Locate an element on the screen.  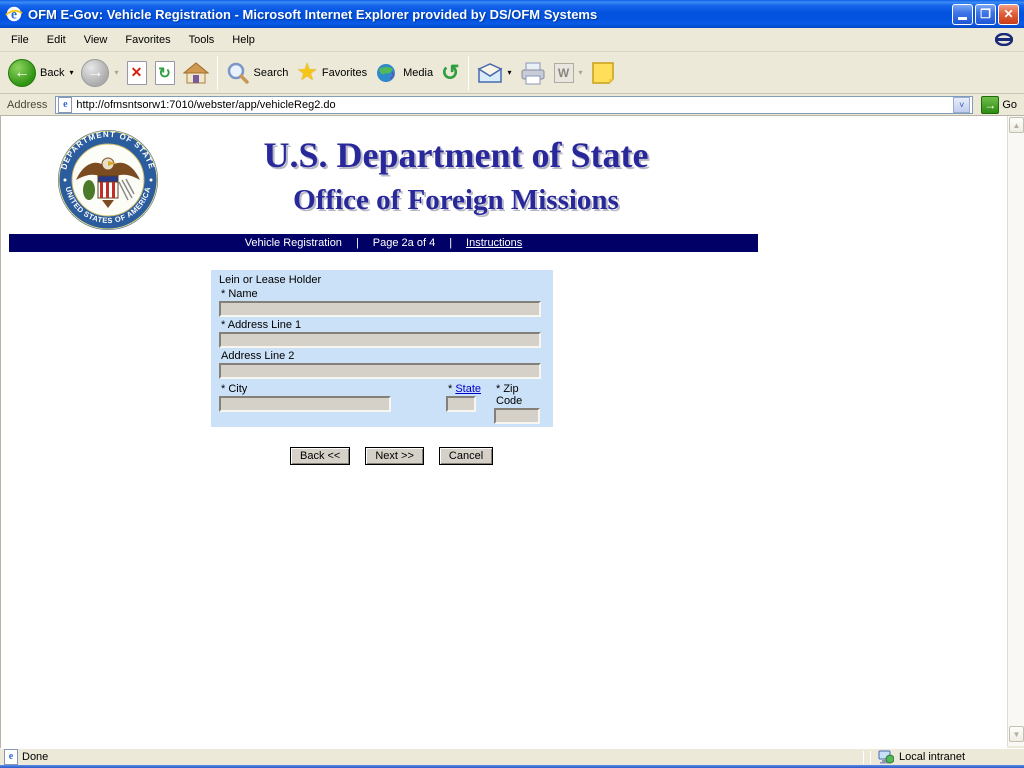
mail-button: ▾ is located at coordinates (494, 73).